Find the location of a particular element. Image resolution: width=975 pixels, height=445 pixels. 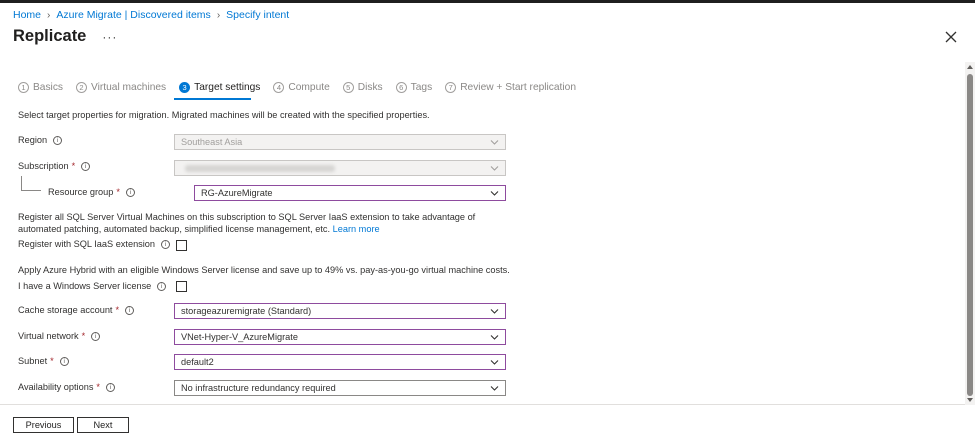

resource-group-value: RG-AzureMigrate is located at coordinates (237, 193).